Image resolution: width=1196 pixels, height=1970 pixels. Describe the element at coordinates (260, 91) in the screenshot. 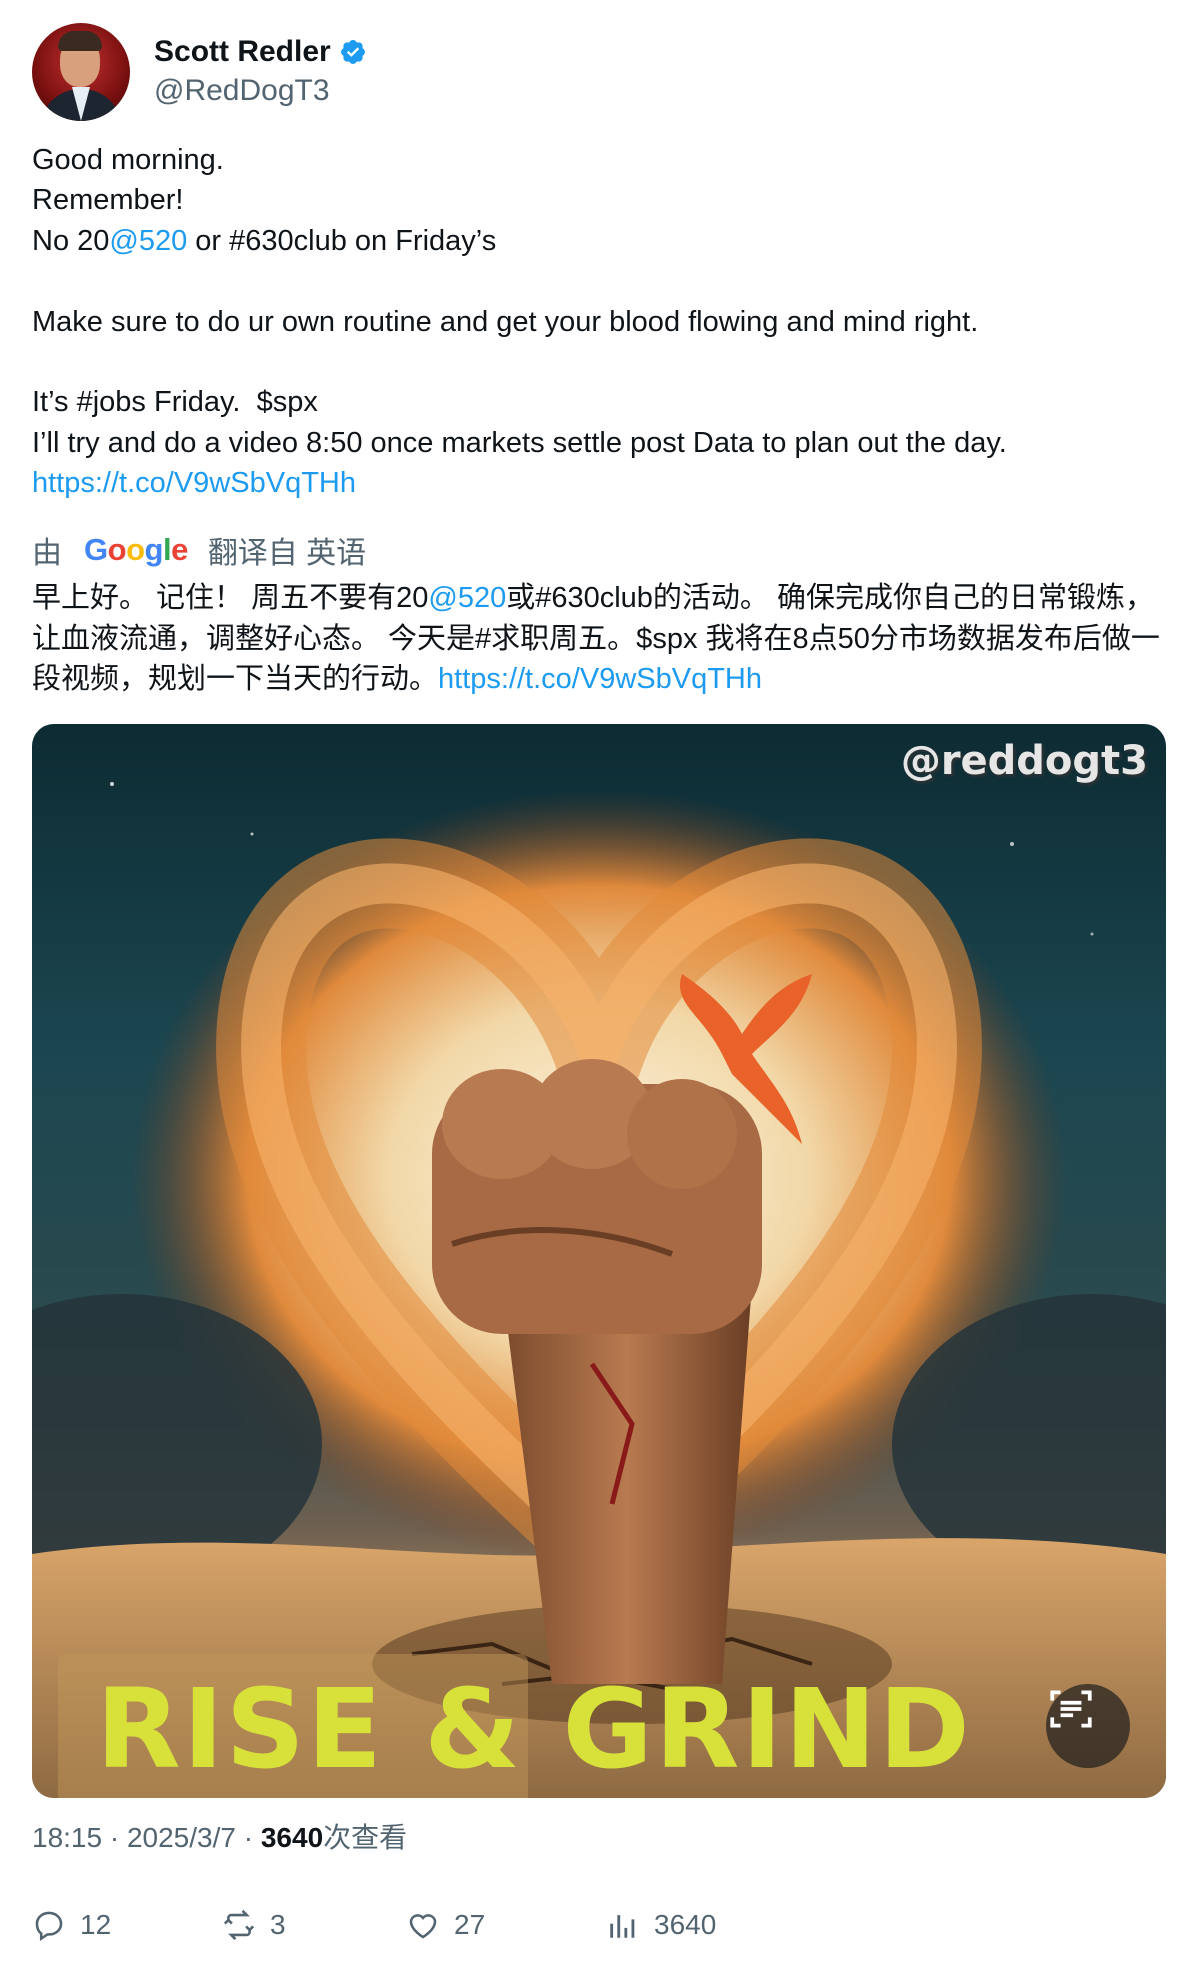

I see `author-handle: @RedDogT3` at that location.